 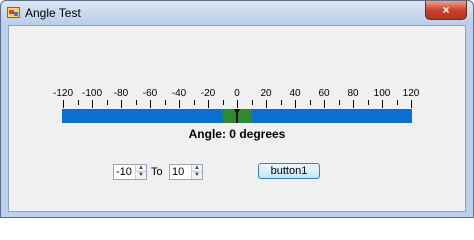 I want to click on to-down-arrow-icon: ▼, so click(x=197, y=175).